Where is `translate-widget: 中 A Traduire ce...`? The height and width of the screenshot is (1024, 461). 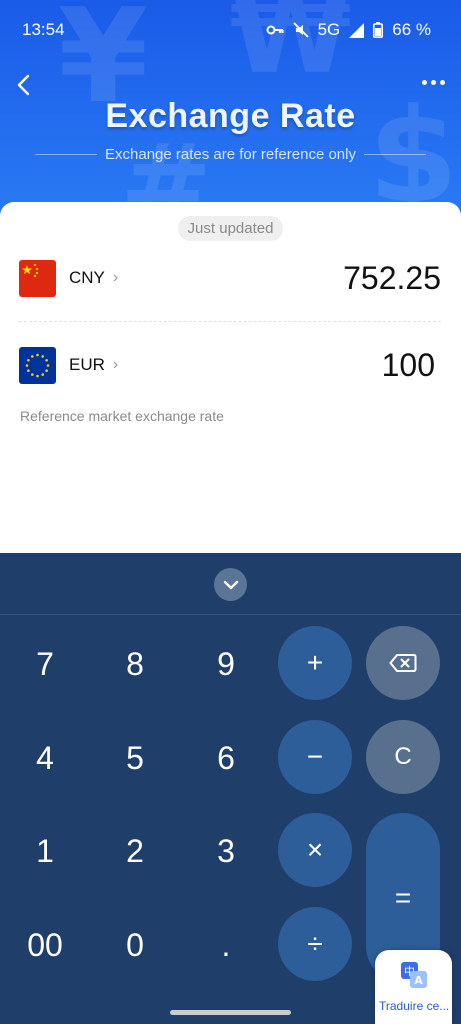 translate-widget: 中 A Traduire ce... is located at coordinates (413, 987).